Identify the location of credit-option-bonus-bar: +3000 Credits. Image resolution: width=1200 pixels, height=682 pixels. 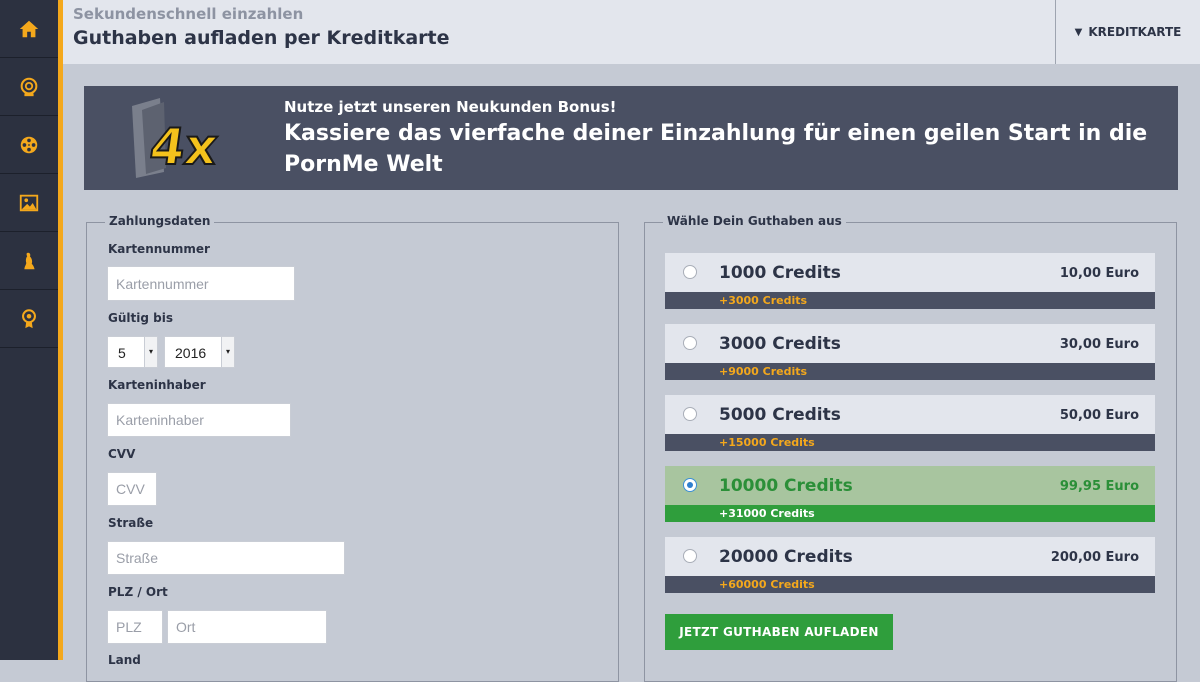
(910, 300).